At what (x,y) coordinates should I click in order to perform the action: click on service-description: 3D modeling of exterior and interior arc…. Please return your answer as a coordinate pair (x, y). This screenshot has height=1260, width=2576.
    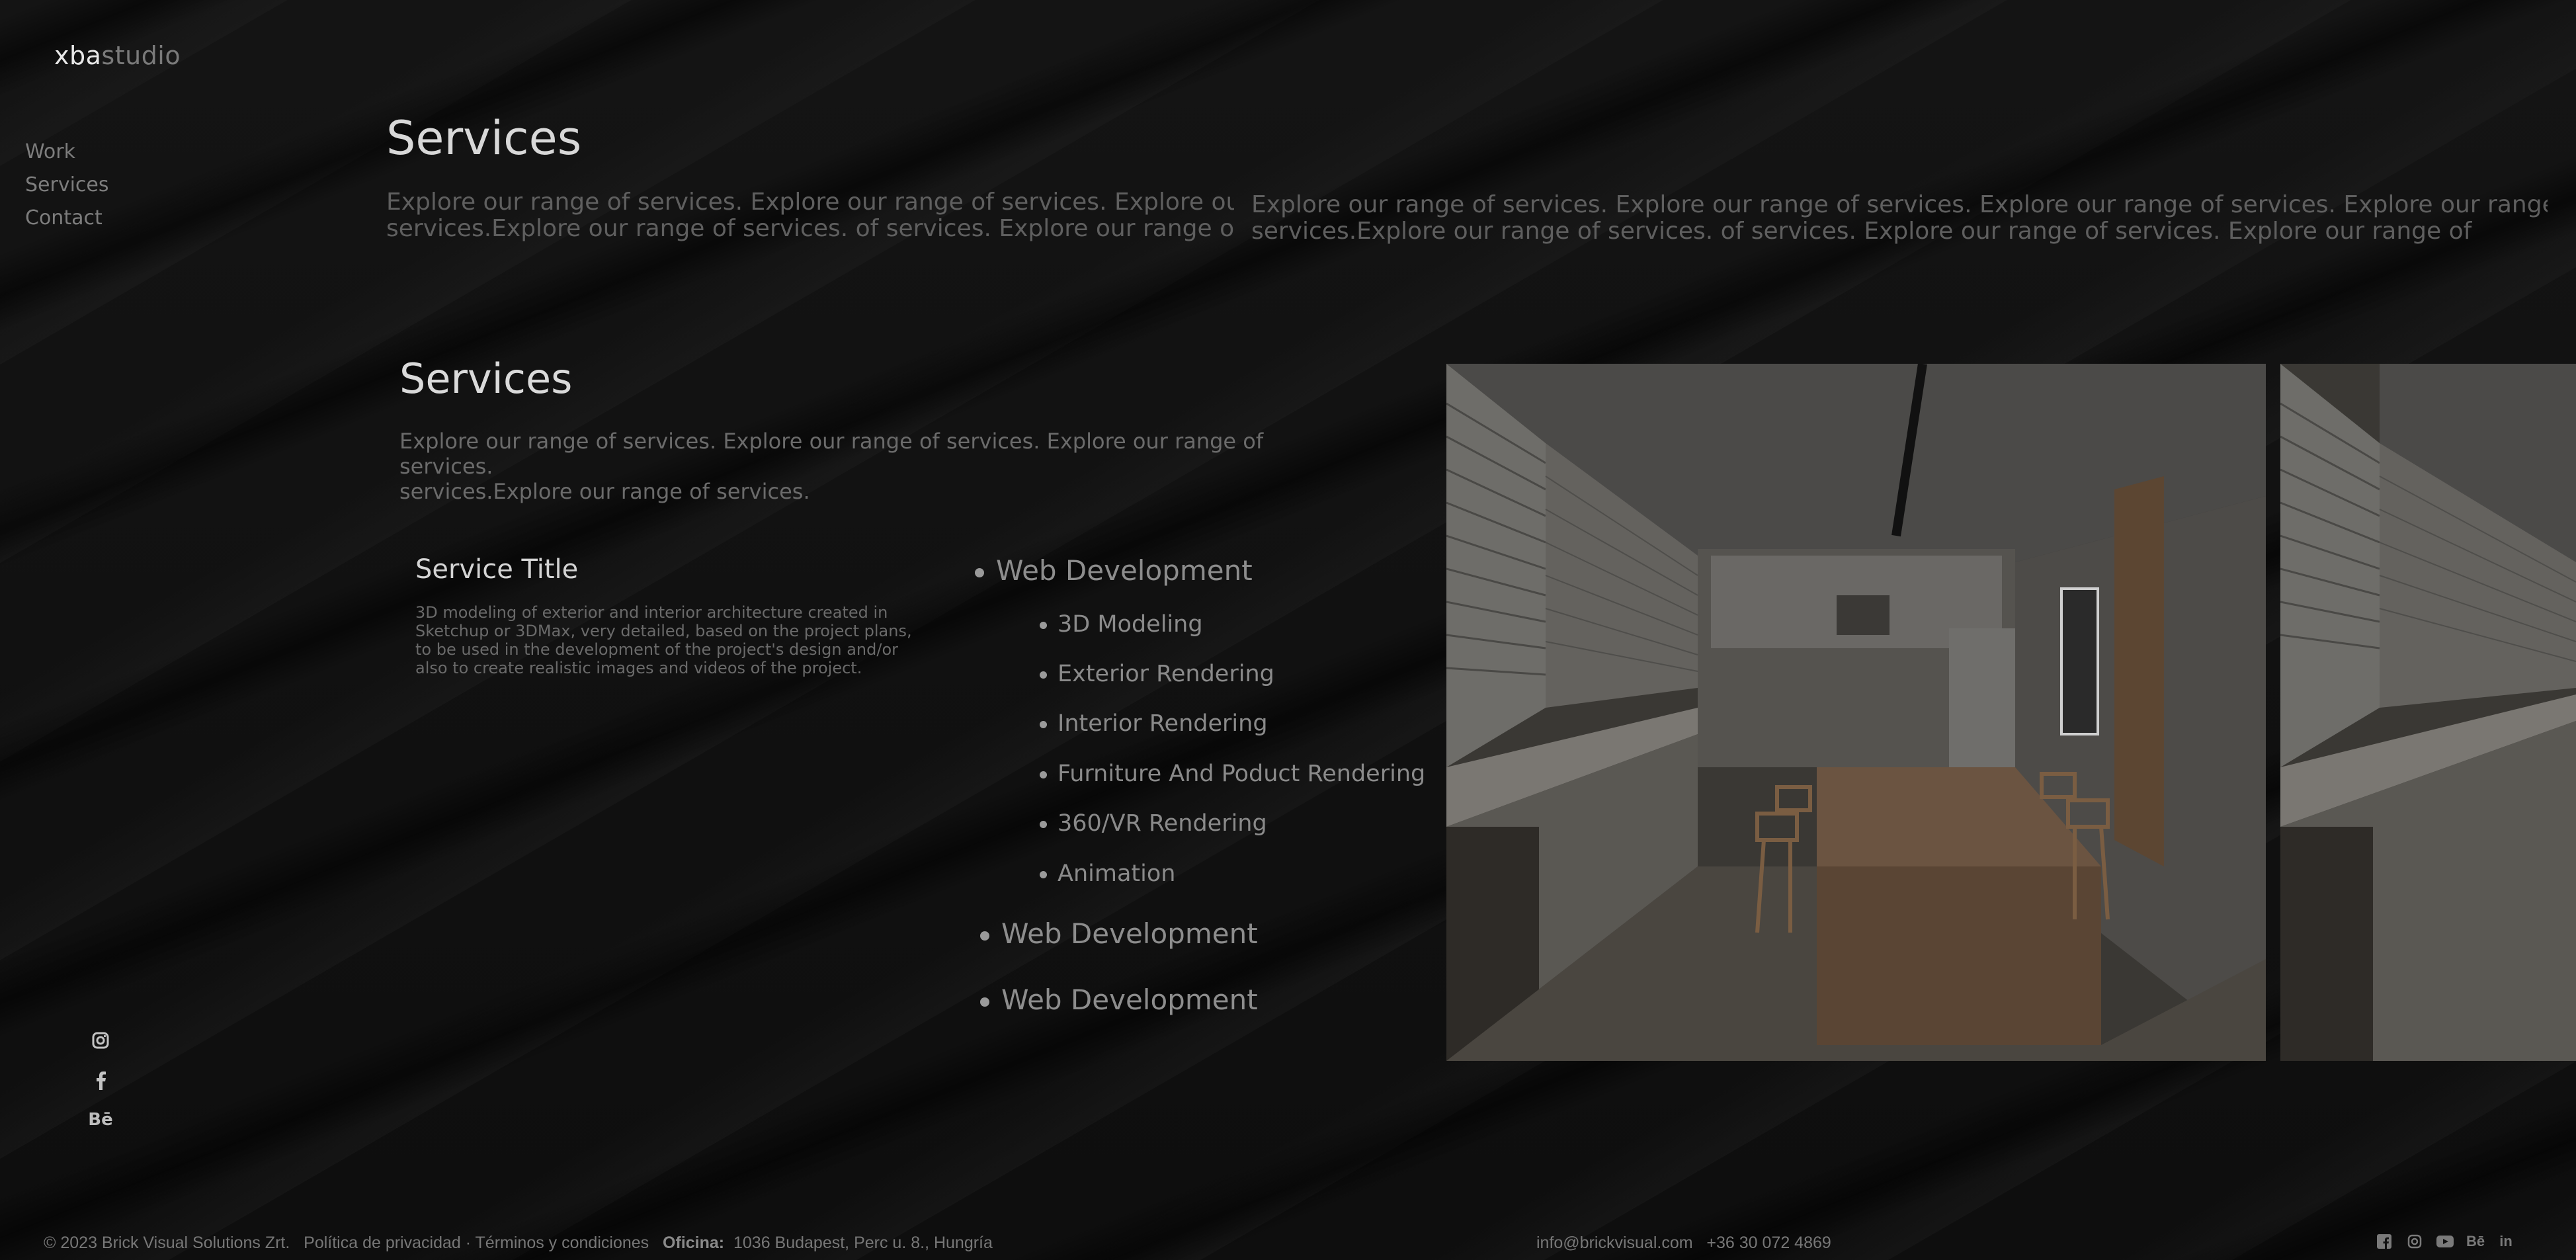
    Looking at the image, I should click on (663, 640).